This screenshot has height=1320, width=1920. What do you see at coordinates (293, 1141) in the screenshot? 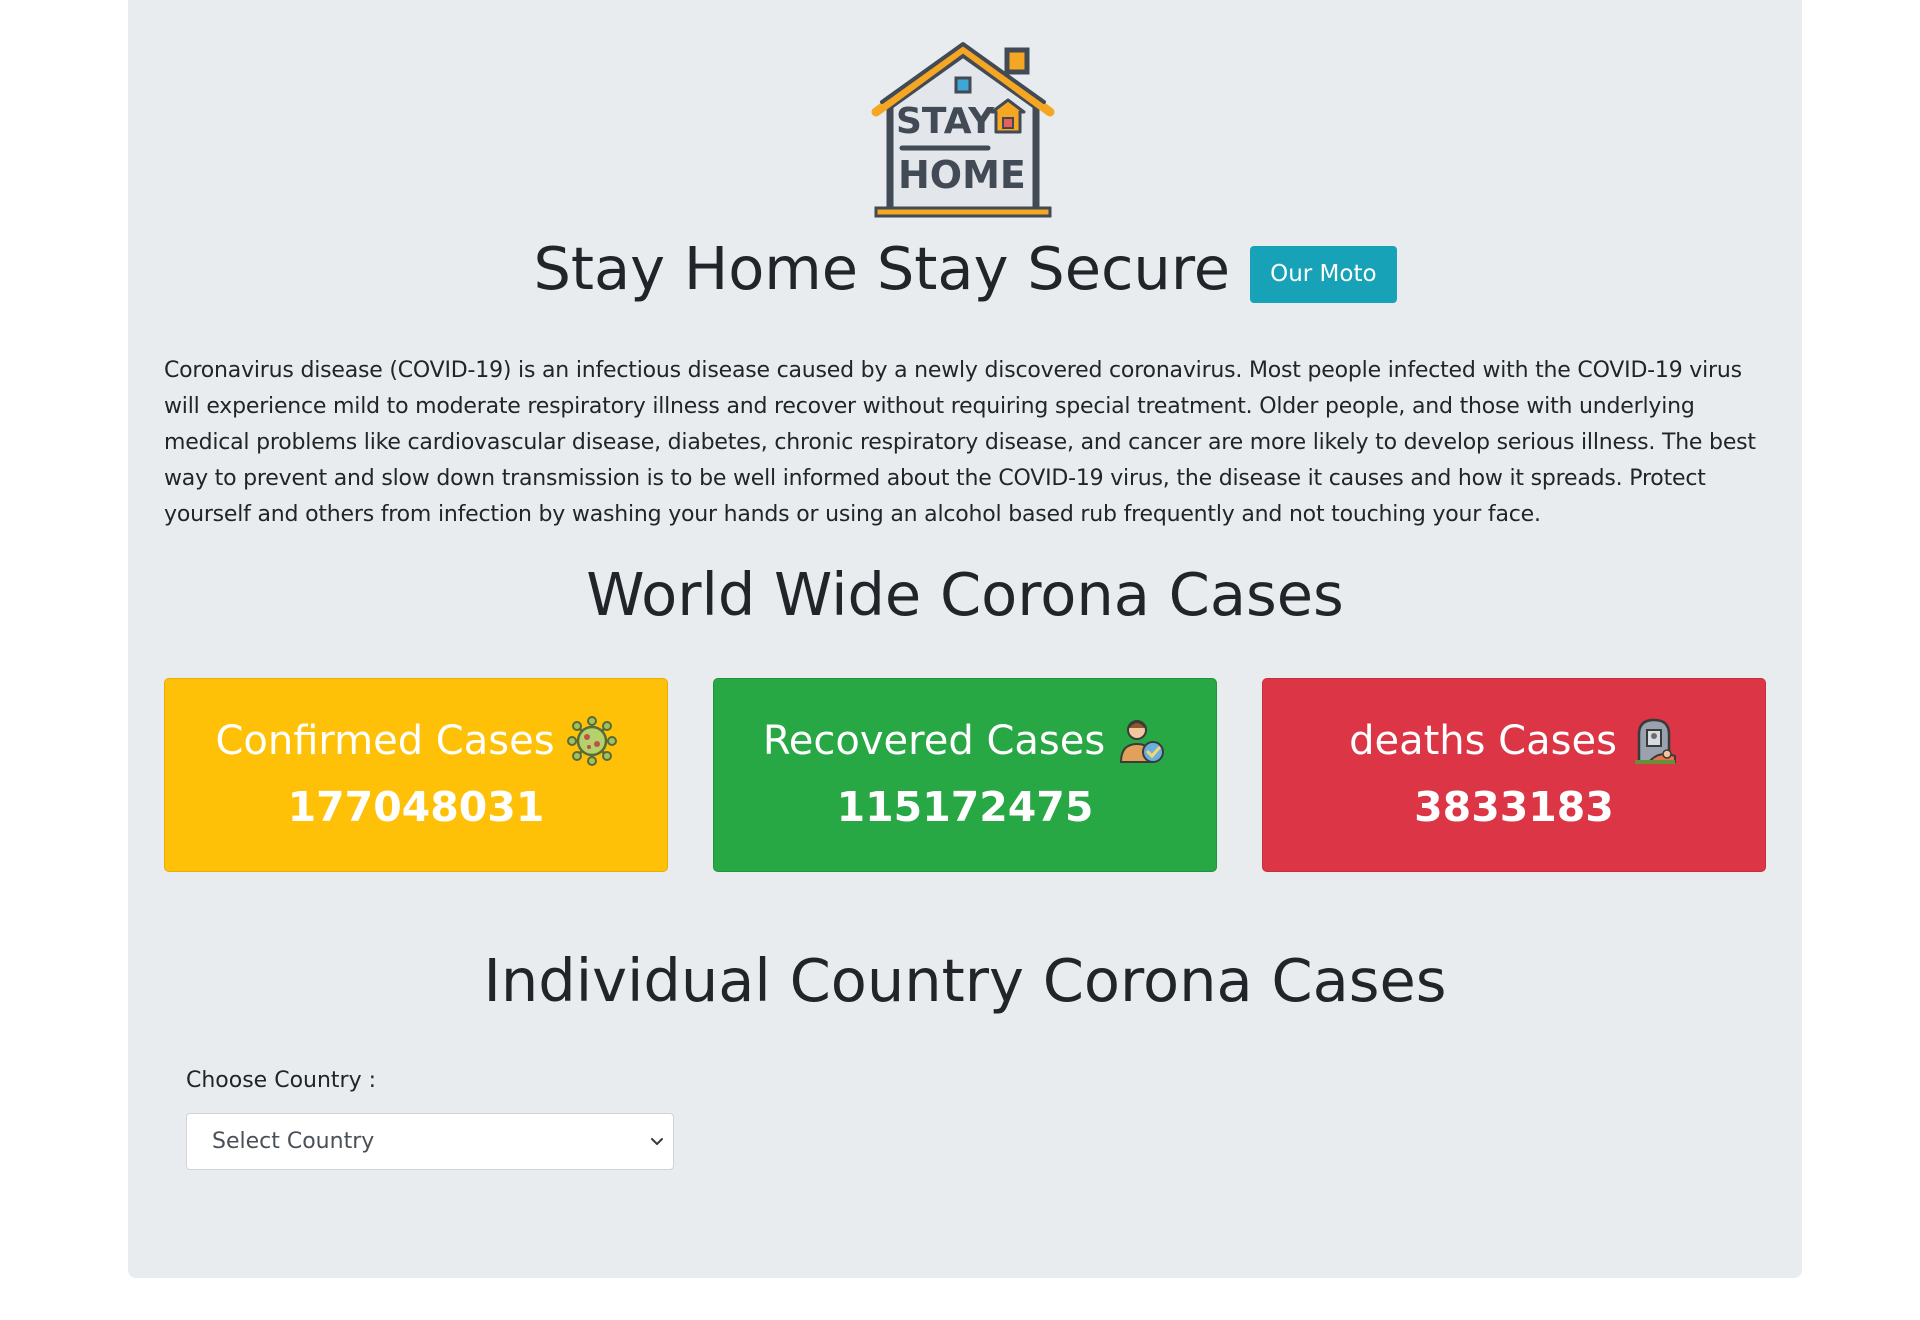
I see `country-select-value: Select Country` at bounding box center [293, 1141].